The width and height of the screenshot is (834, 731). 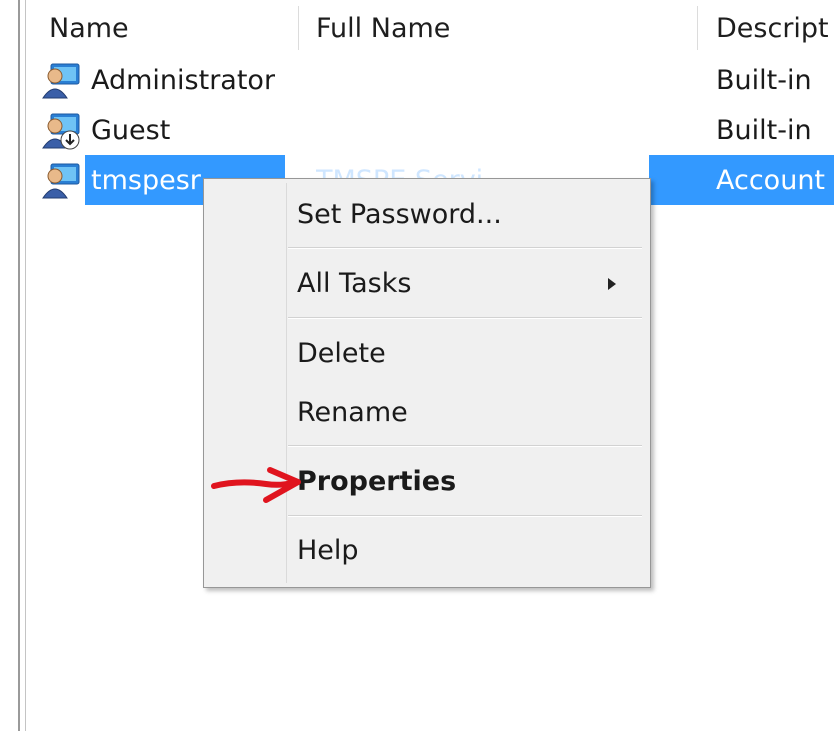 I want to click on left-frame-line-inner, so click(x=25, y=365).